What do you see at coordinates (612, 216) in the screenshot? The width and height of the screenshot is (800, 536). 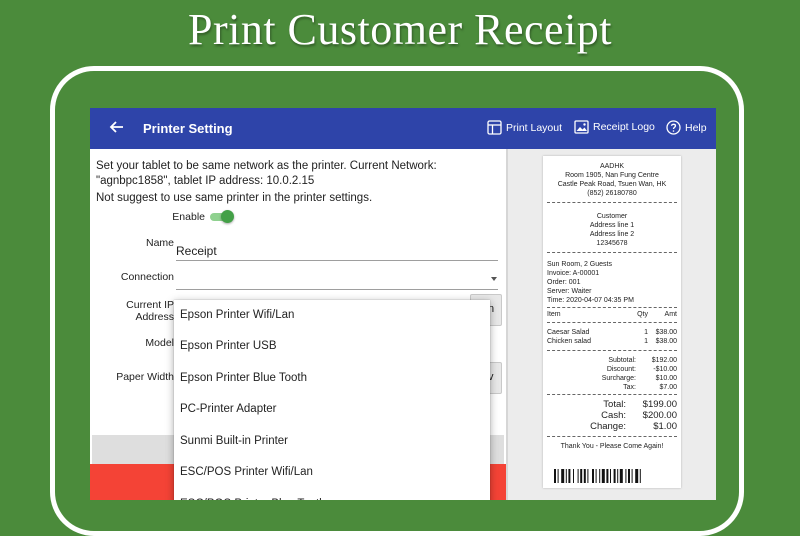 I see `customer-name: Customer` at bounding box center [612, 216].